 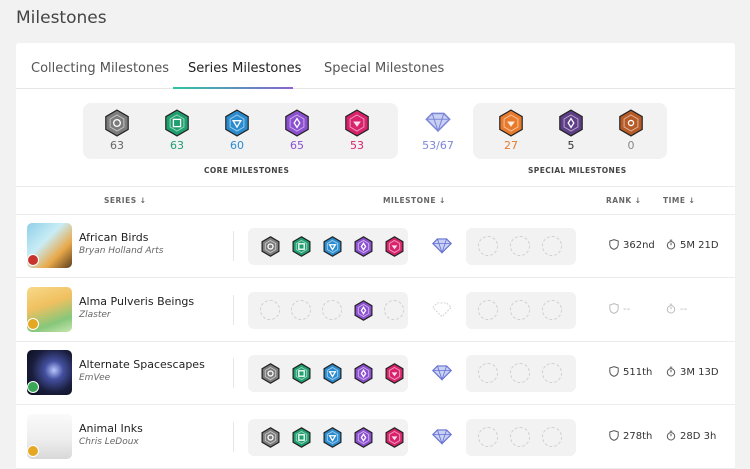 I want to click on special-milestones-label: SPECIAL MILESTONES, so click(x=577, y=170).